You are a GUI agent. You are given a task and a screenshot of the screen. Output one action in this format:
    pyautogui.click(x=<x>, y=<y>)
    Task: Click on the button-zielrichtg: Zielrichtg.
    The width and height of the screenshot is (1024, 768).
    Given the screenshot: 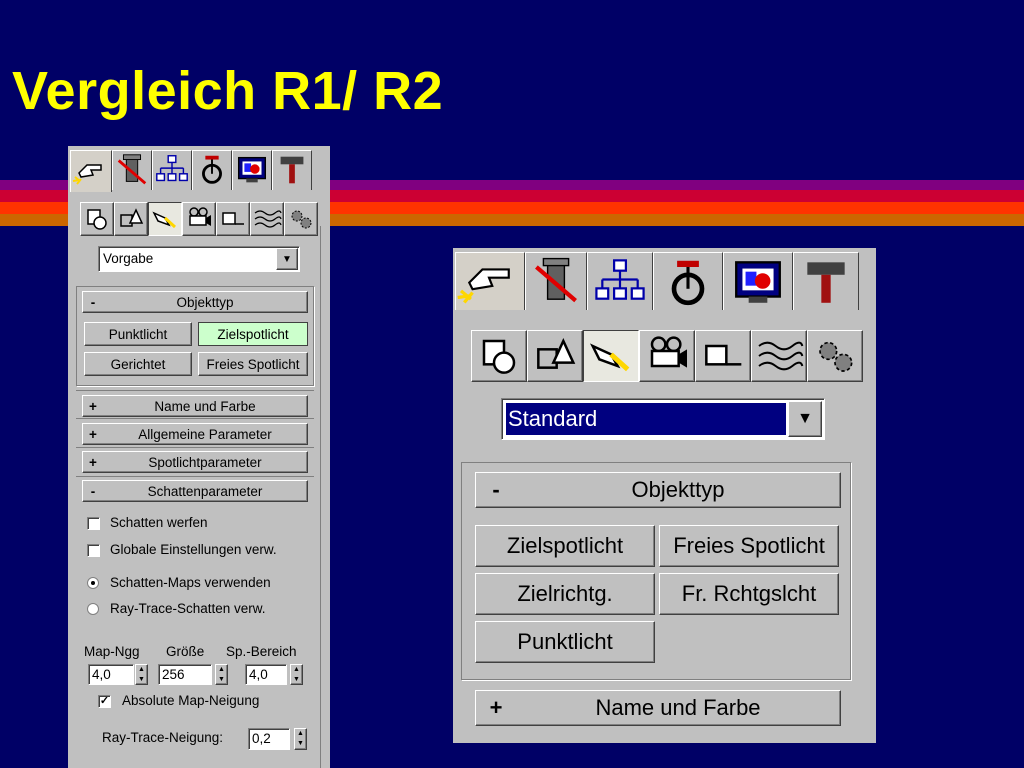 What is the action you would take?
    pyautogui.click(x=565, y=594)
    